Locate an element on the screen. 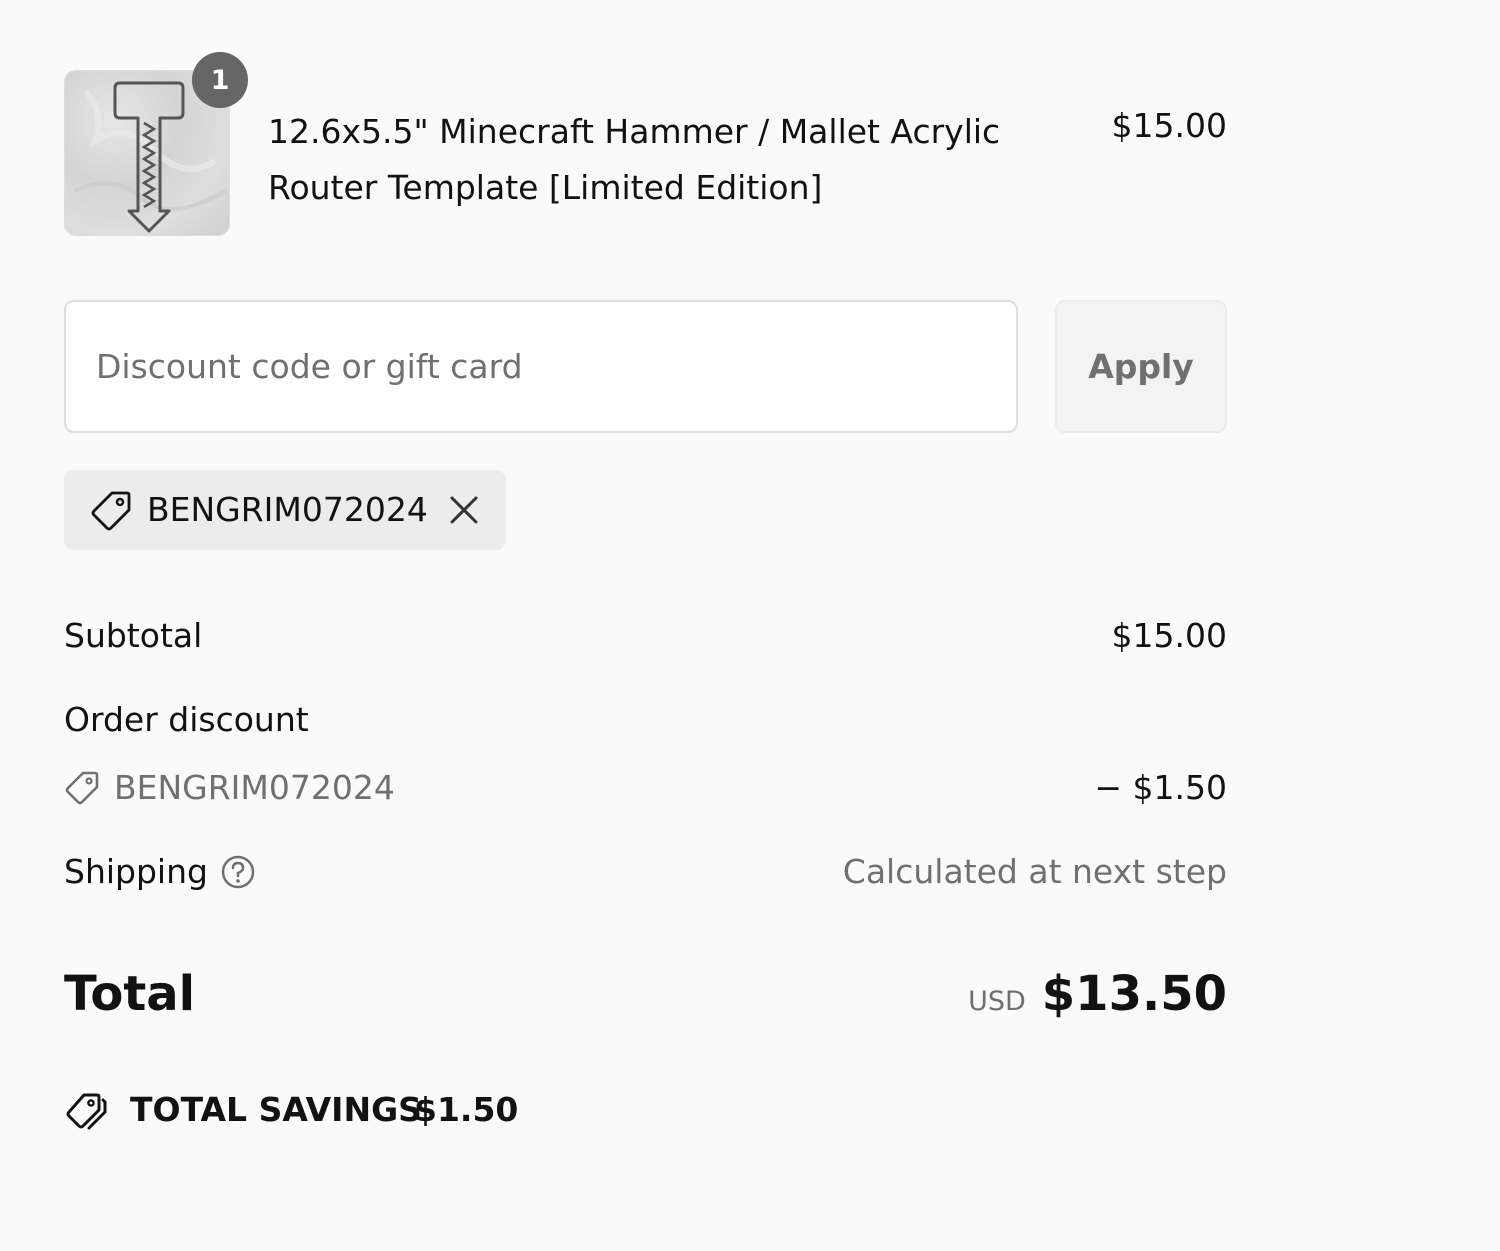 The height and width of the screenshot is (1251, 1500). discount-code-input is located at coordinates (541, 366).